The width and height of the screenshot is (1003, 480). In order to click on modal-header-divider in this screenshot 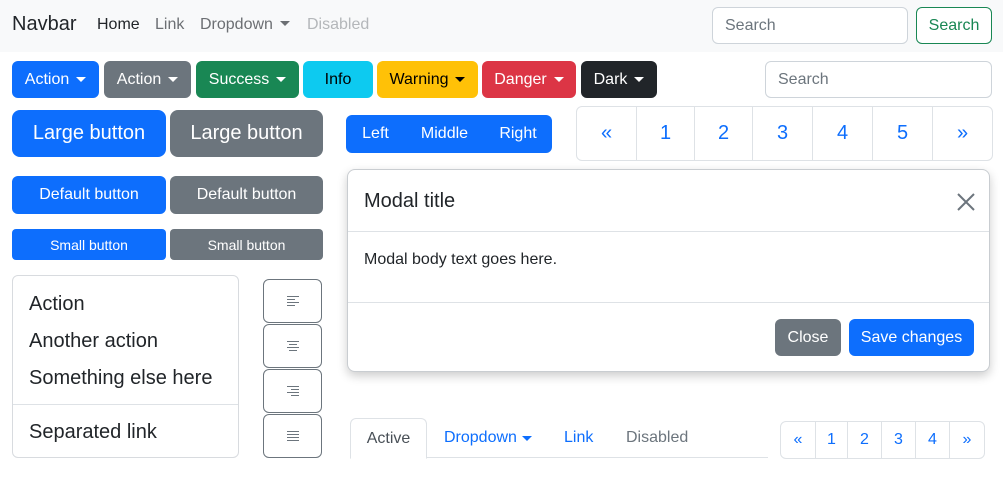, I will do `click(668, 231)`.